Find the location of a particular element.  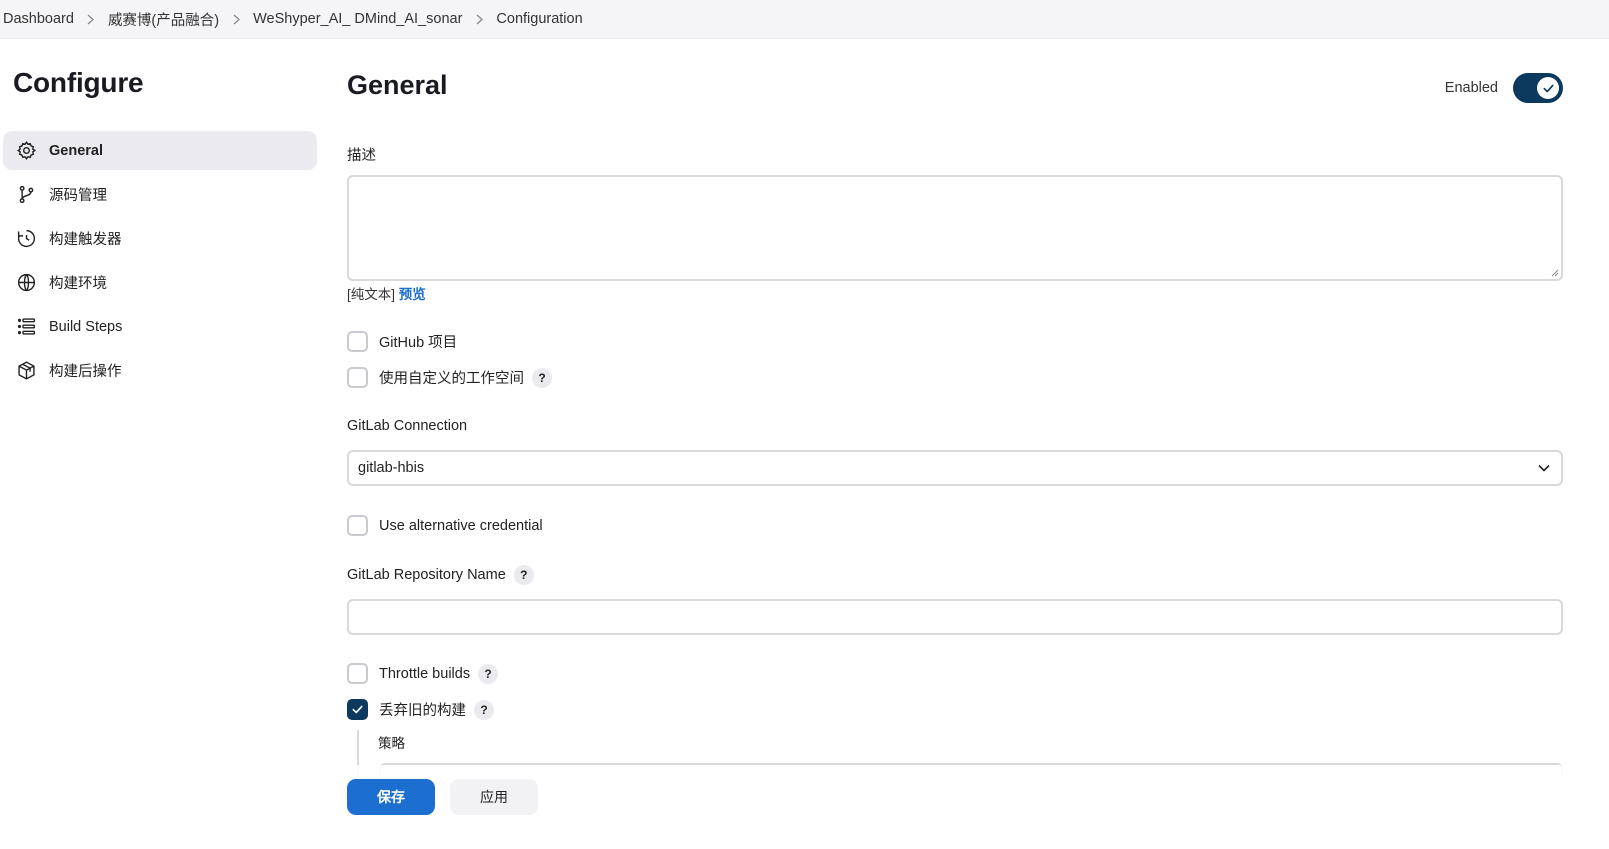

enabled-toggle is located at coordinates (1538, 88).